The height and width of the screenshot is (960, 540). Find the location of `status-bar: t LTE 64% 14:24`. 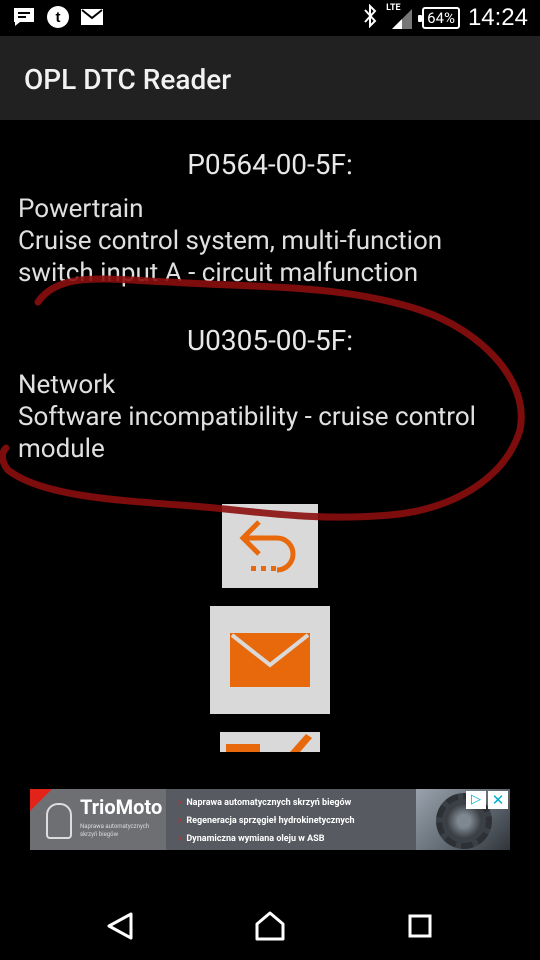

status-bar: t LTE 64% 14:24 is located at coordinates (270, 18).